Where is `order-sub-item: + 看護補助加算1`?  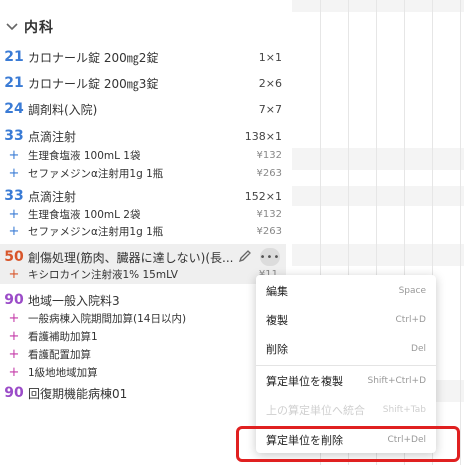 order-sub-item: + 看護補助加算1 is located at coordinates (145, 336).